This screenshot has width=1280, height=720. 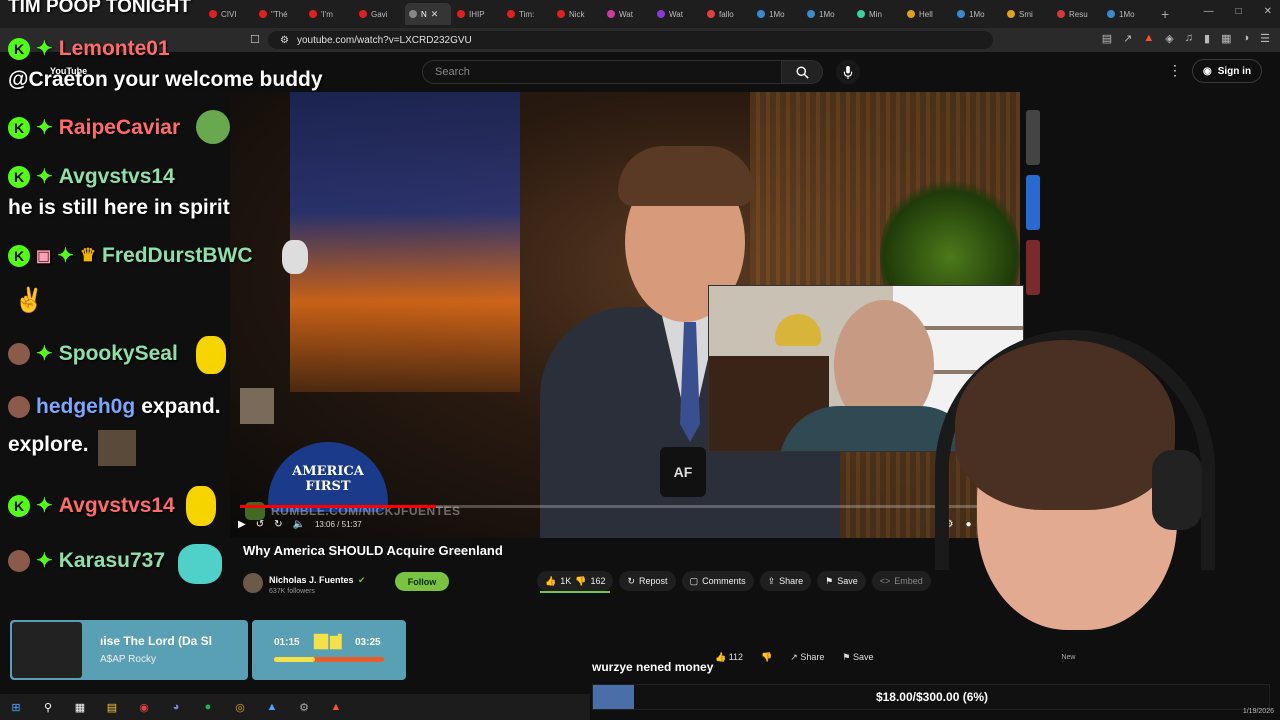 I want to click on extensions-icon: ◈, so click(x=1169, y=38).